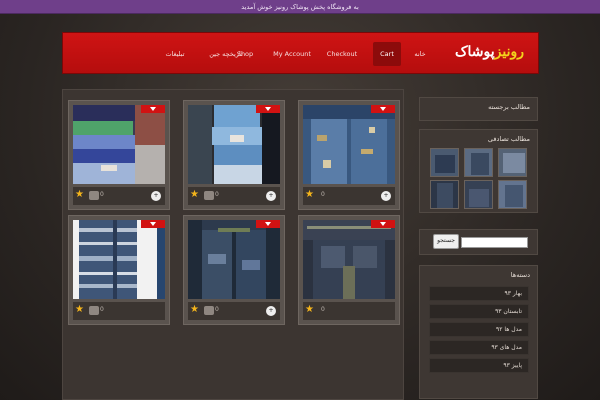 The image size is (600, 400). What do you see at coordinates (479, 293) in the screenshot?
I see `category-item: بهار ۹۳` at bounding box center [479, 293].